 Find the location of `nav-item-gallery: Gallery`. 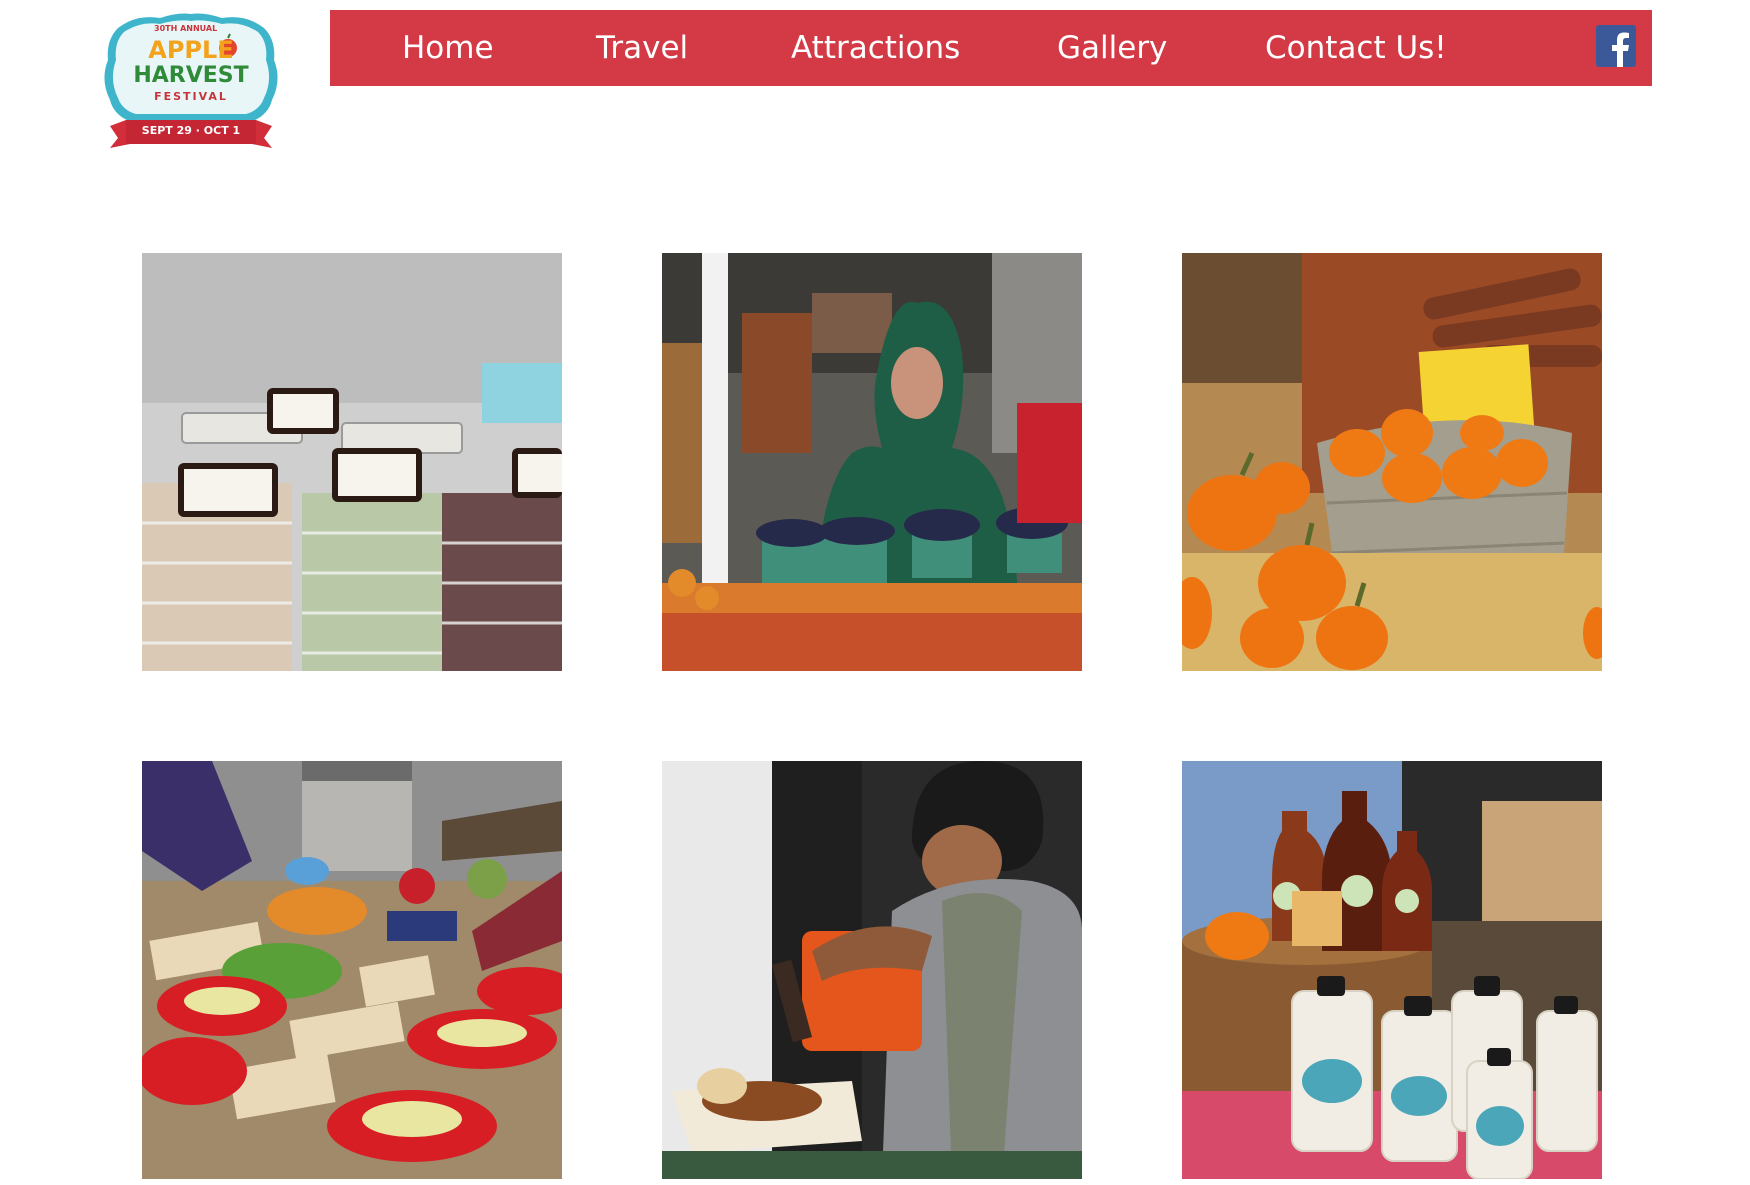

nav-item-gallery: Gallery is located at coordinates (1112, 48).